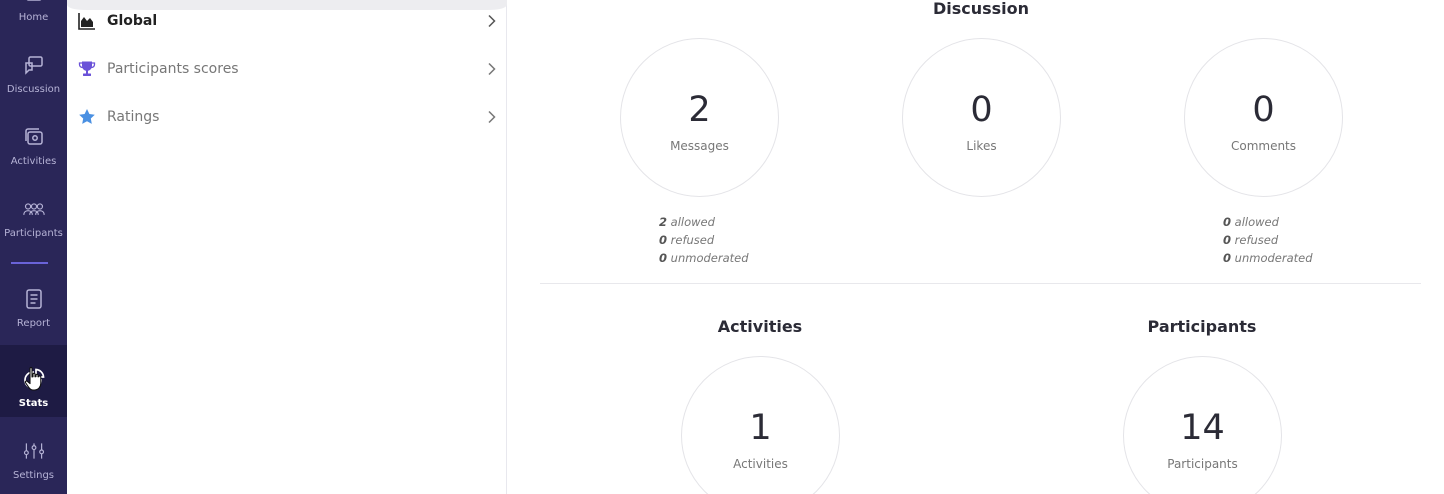 The height and width of the screenshot is (494, 1444). I want to click on comments-refused-line: 0 refused, so click(1268, 240).